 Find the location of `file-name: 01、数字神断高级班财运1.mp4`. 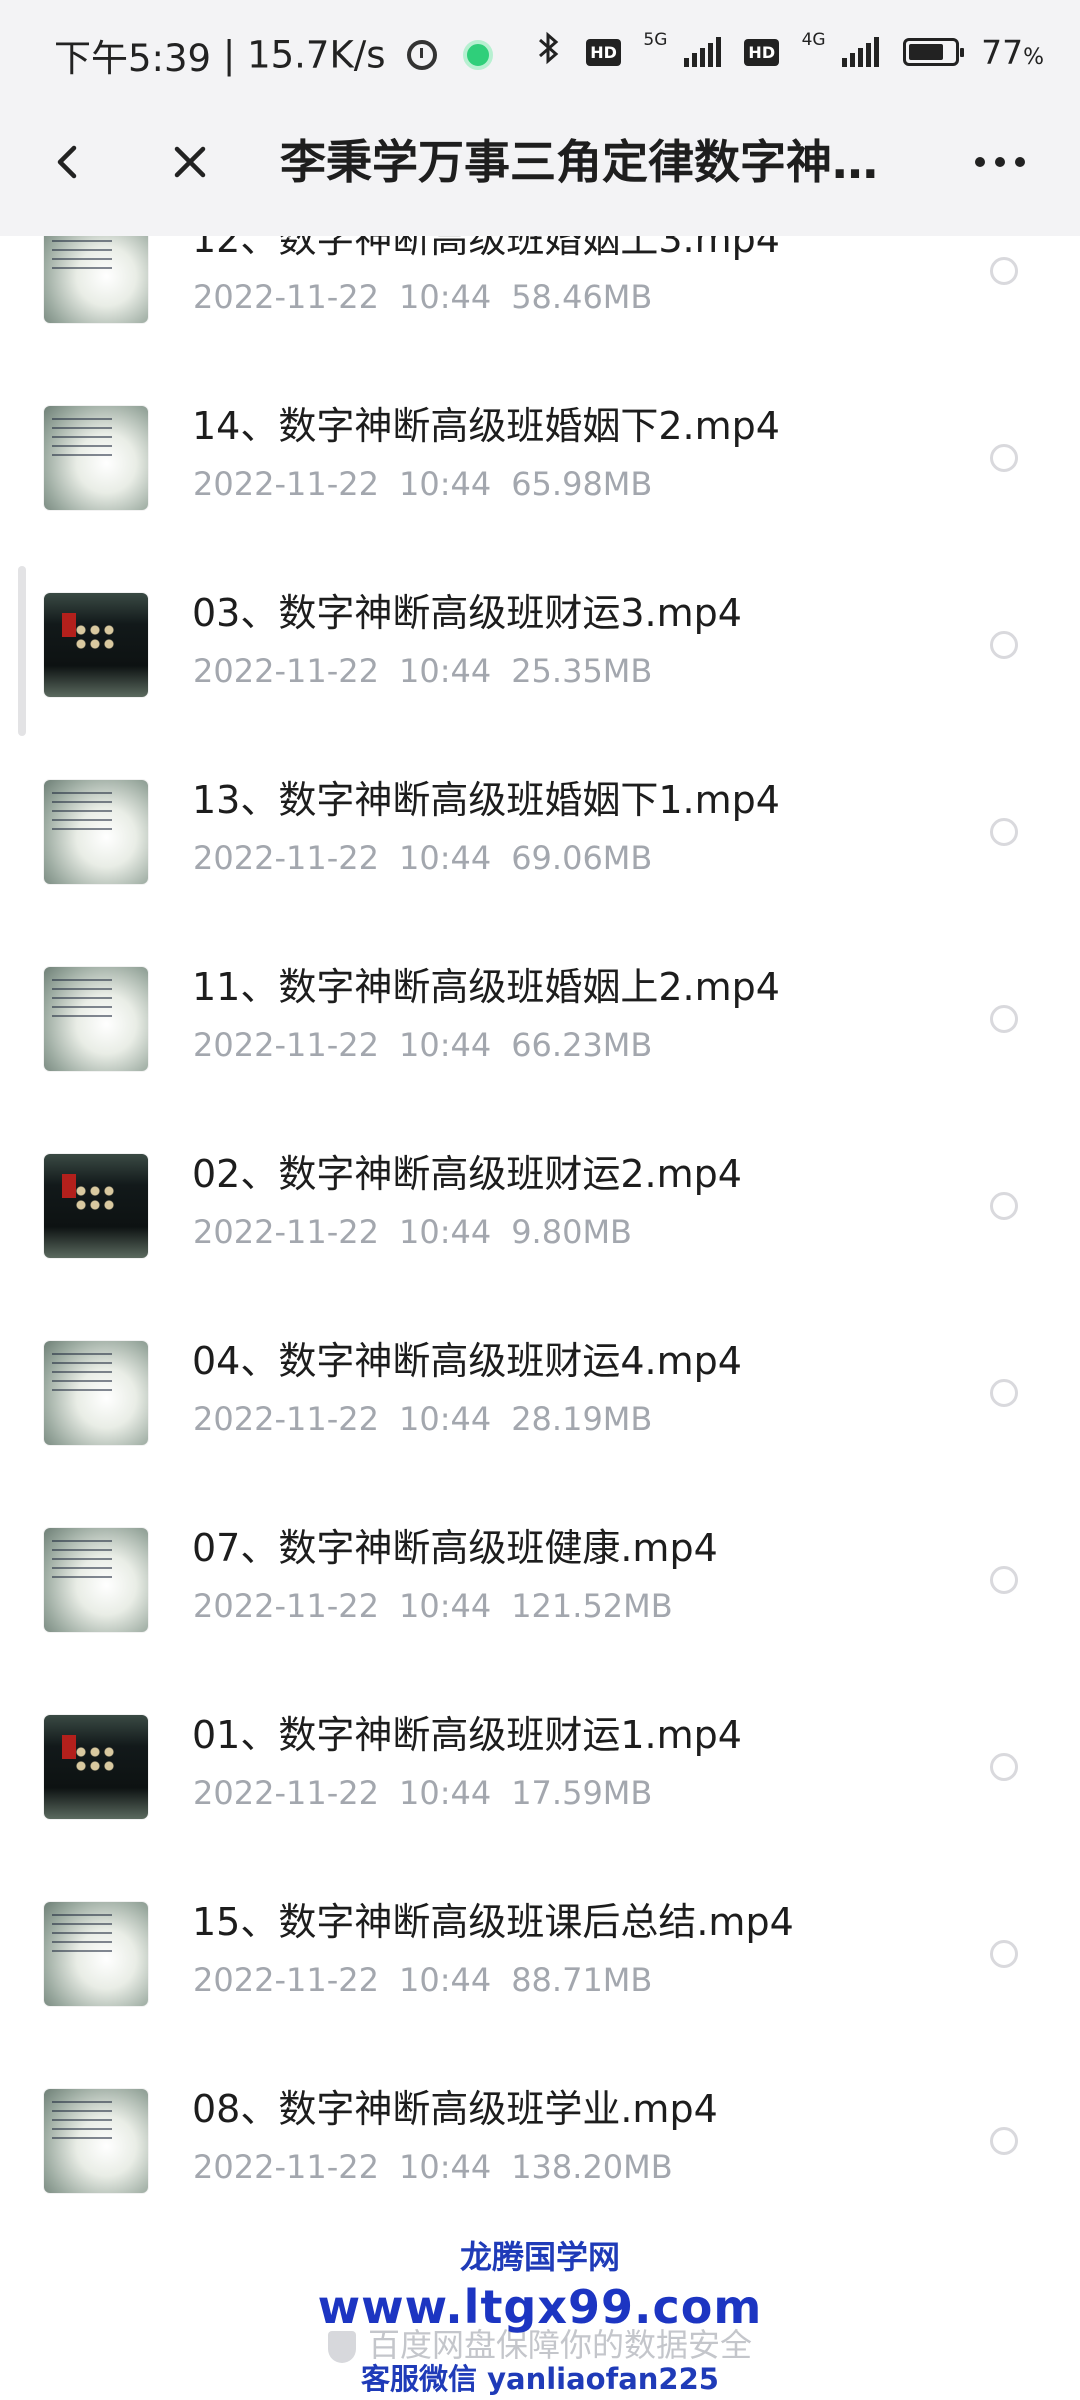

file-name: 01、数字神断高级班财运1.mp4 is located at coordinates (467, 1735).